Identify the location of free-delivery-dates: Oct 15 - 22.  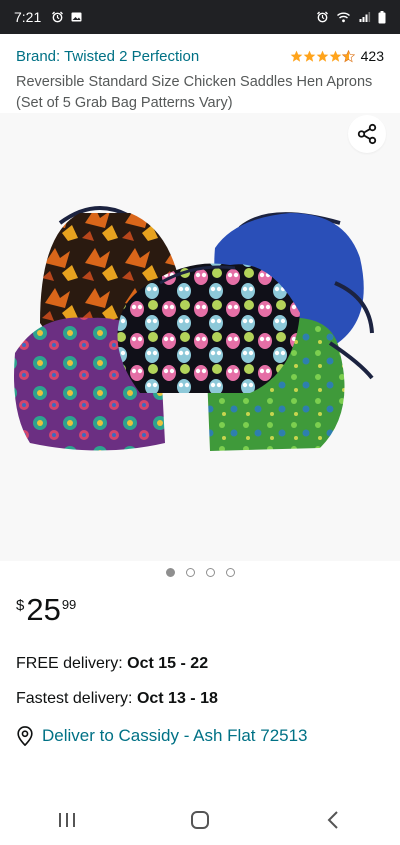
(168, 663).